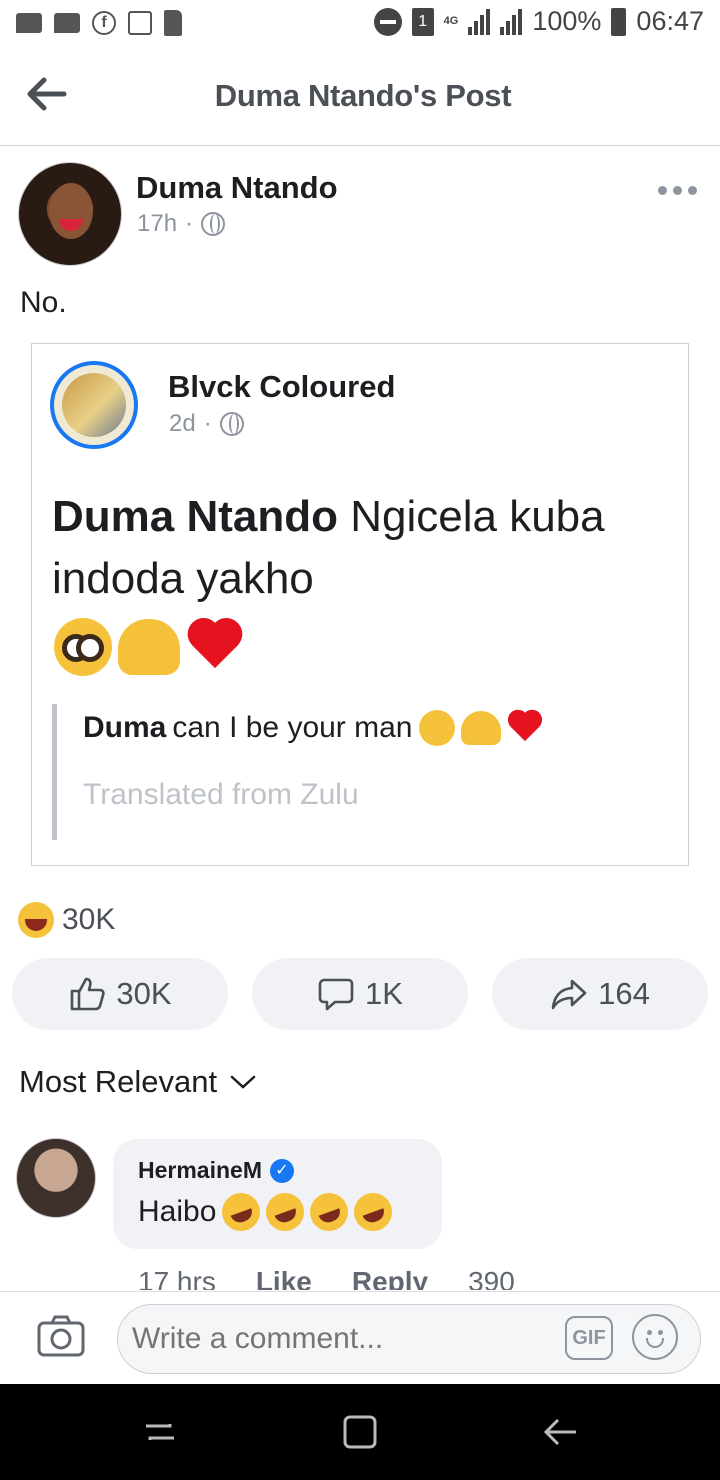  I want to click on more-options-button, so click(678, 194).